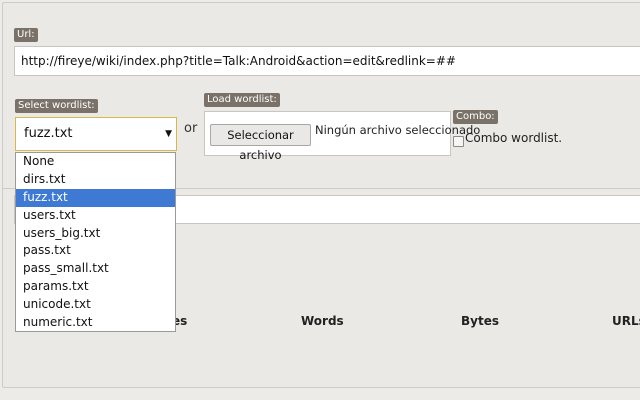 Image resolution: width=640 pixels, height=400 pixels. Describe the element at coordinates (95, 287) in the screenshot. I see `wordlist-option: params.txt` at that location.